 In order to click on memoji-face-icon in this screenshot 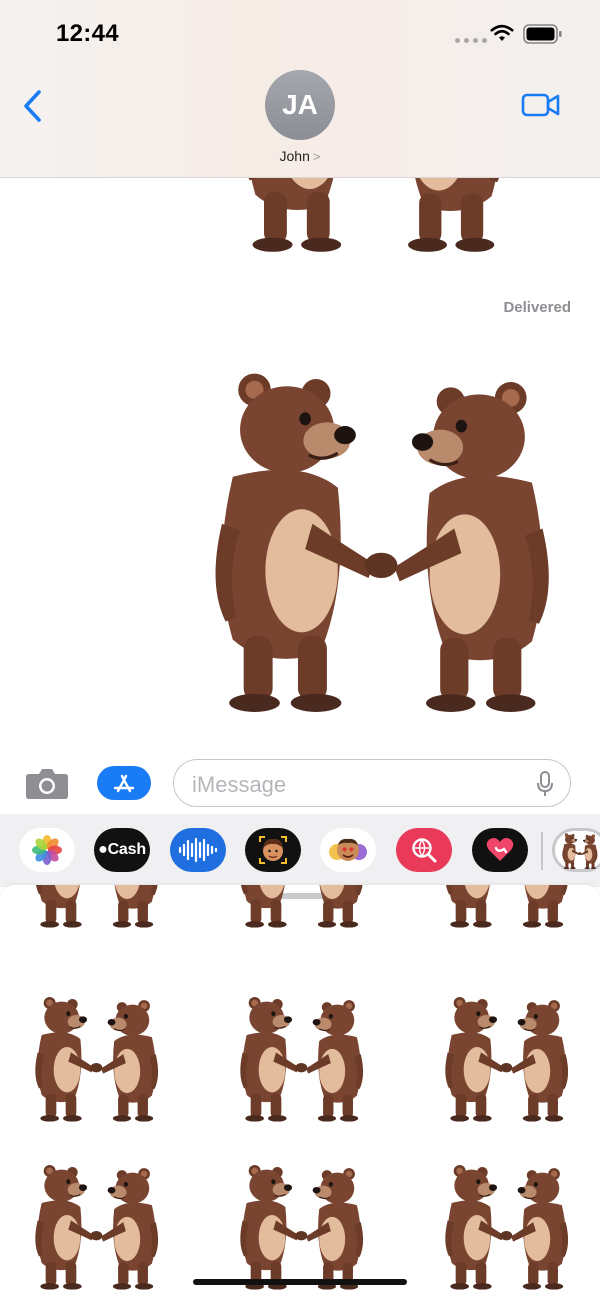, I will do `click(273, 850)`.